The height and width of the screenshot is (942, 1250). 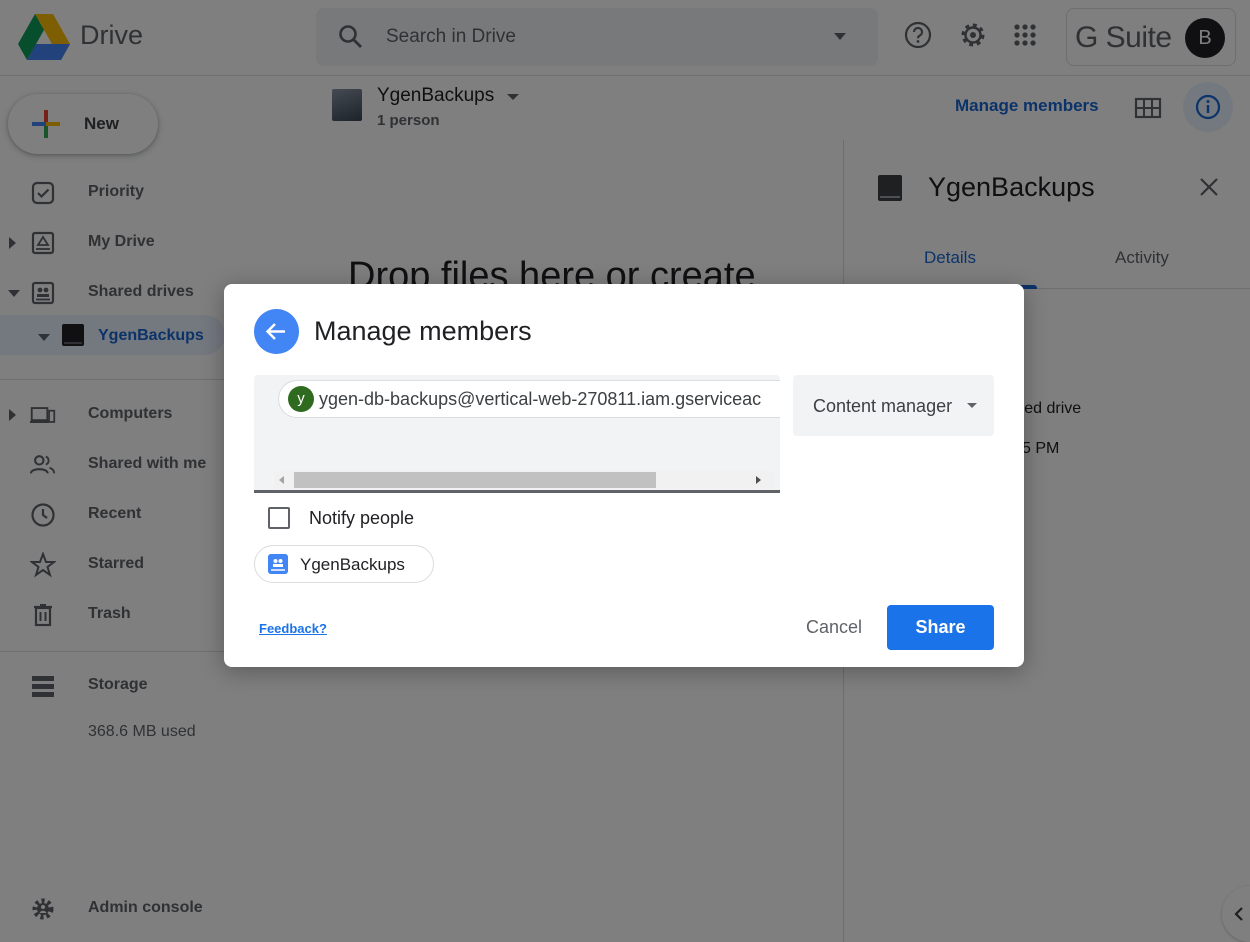 What do you see at coordinates (883, 406) in the screenshot?
I see `role-selected-value: Content manager` at bounding box center [883, 406].